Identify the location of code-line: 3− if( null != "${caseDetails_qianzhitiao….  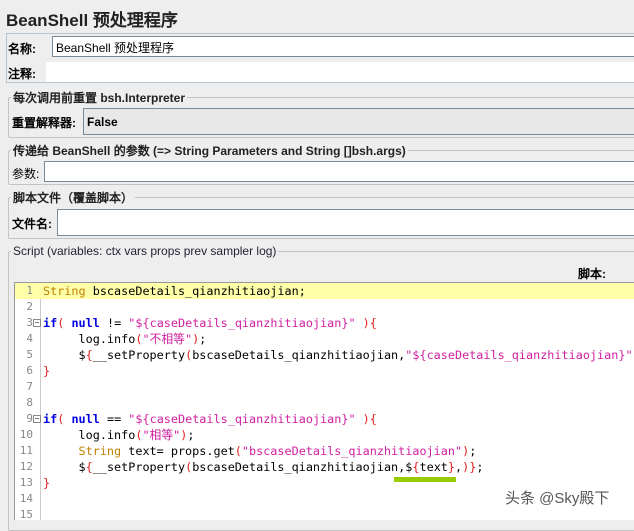
(324, 323).